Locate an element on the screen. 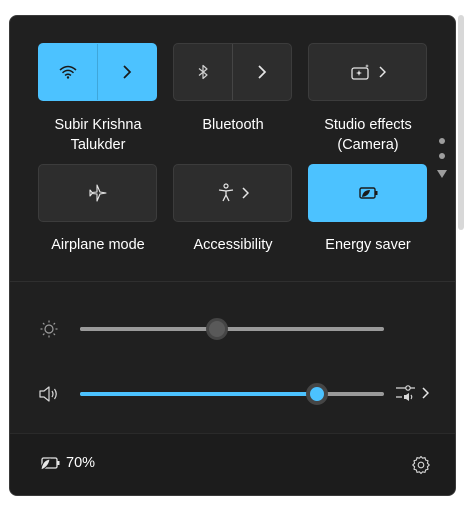 Image resolution: width=464 pixels, height=509 pixels. speaker-icon is located at coordinates (49, 394).